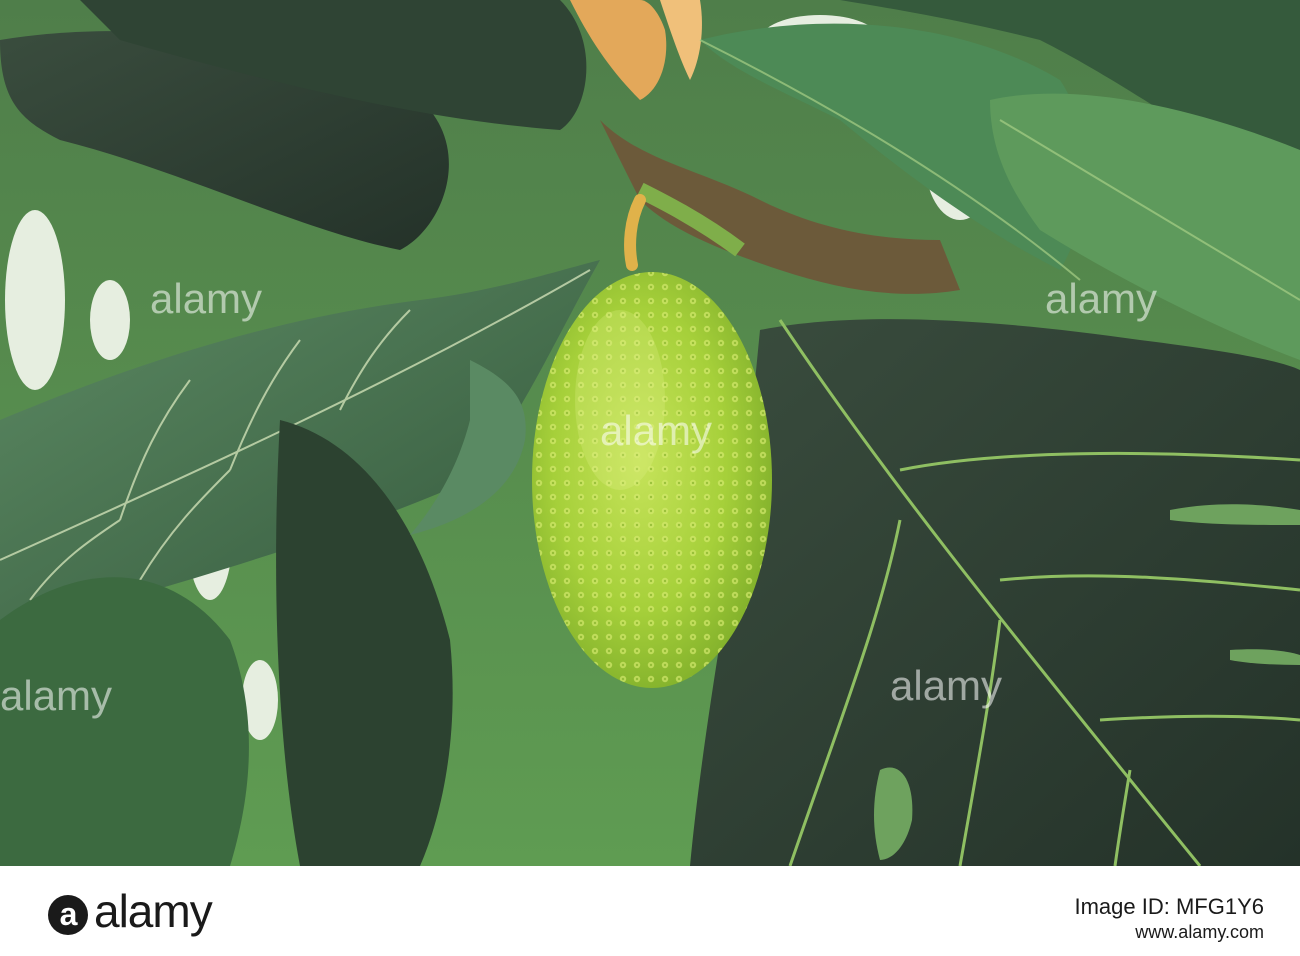  What do you see at coordinates (652, 480) in the screenshot?
I see `breadfruit` at bounding box center [652, 480].